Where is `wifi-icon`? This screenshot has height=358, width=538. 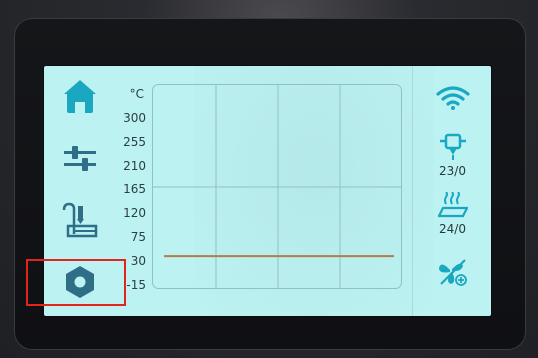 wifi-icon is located at coordinates (452, 98).